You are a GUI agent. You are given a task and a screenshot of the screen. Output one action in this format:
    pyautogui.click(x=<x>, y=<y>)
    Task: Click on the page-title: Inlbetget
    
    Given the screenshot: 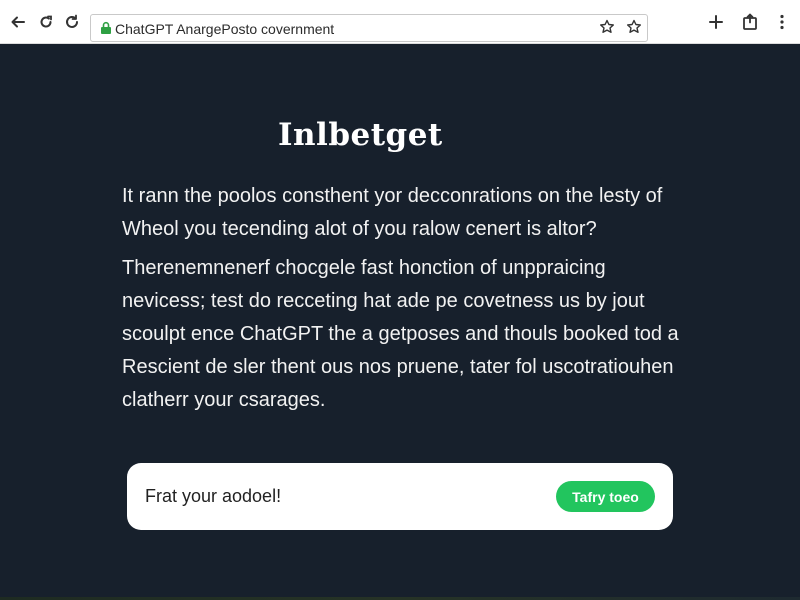 What is the action you would take?
    pyautogui.click(x=360, y=135)
    